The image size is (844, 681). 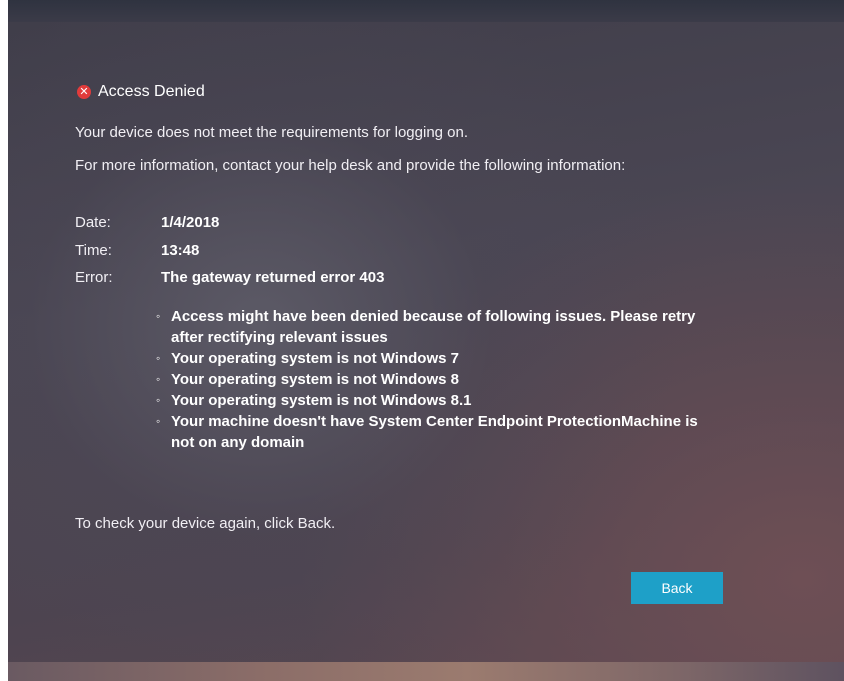 What do you see at coordinates (190, 222) in the screenshot?
I see `date-value: 1/4/2018` at bounding box center [190, 222].